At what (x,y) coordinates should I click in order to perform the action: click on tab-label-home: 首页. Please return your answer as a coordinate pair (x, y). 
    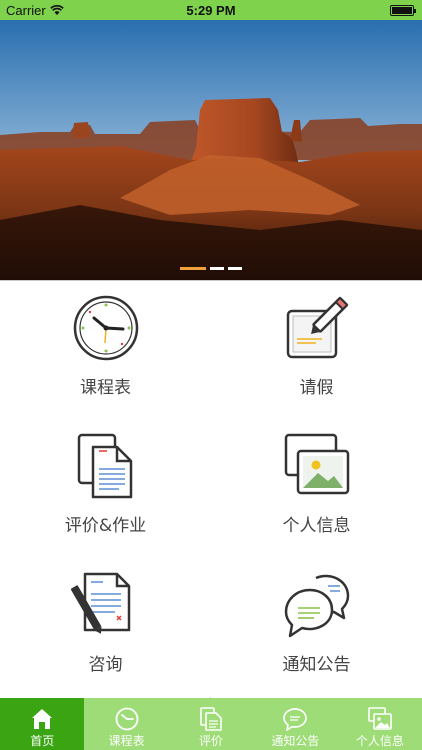
    Looking at the image, I should click on (42, 741).